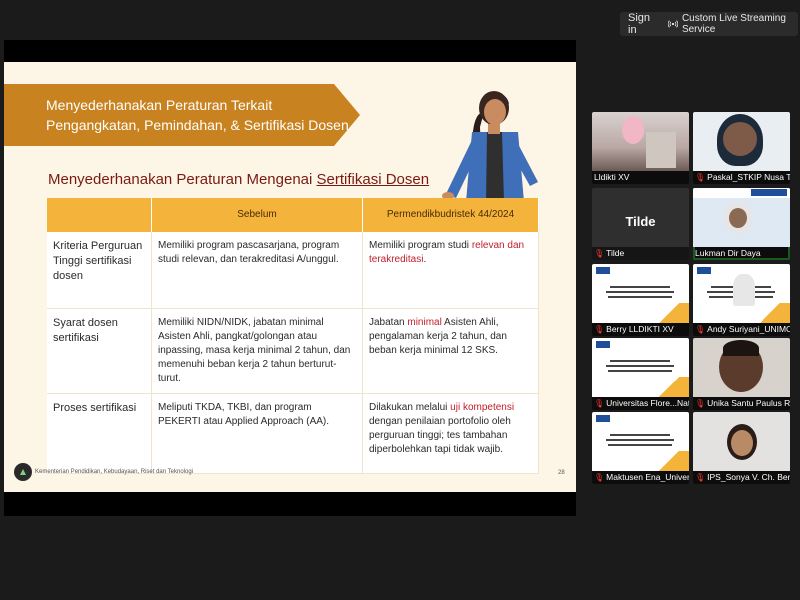 Image resolution: width=800 pixels, height=600 pixels. Describe the element at coordinates (561, 473) in the screenshot. I see `slide-page-number: 28` at that location.